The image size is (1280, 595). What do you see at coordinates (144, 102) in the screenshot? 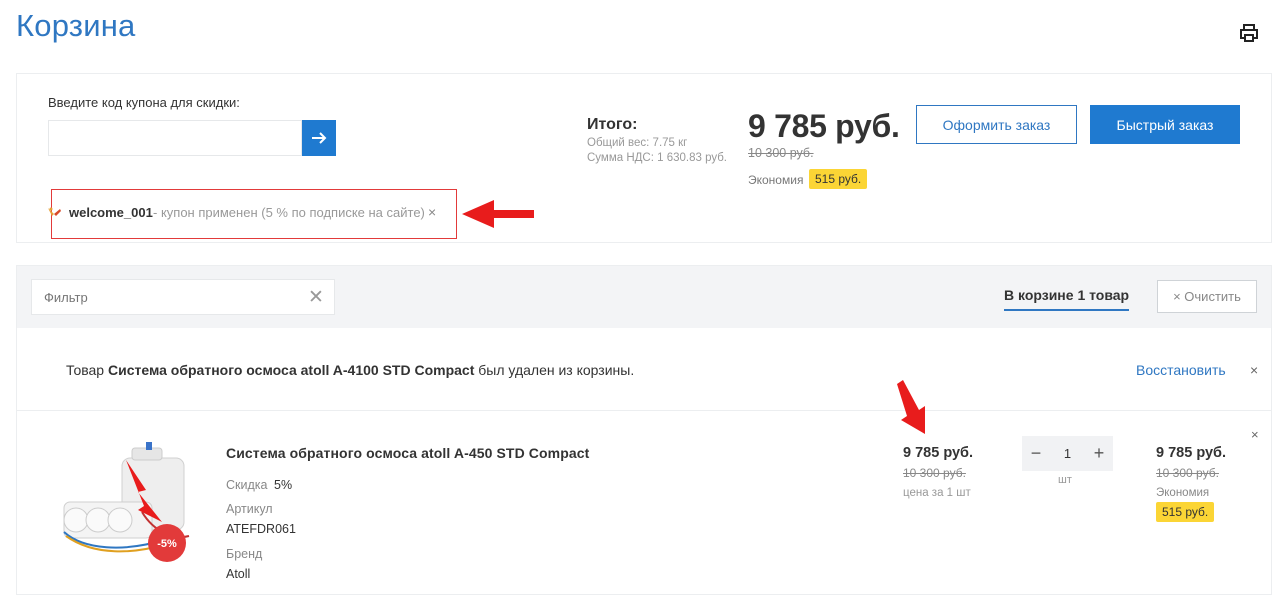
I see `coupon-label: Введите код купона для скидки:` at bounding box center [144, 102].